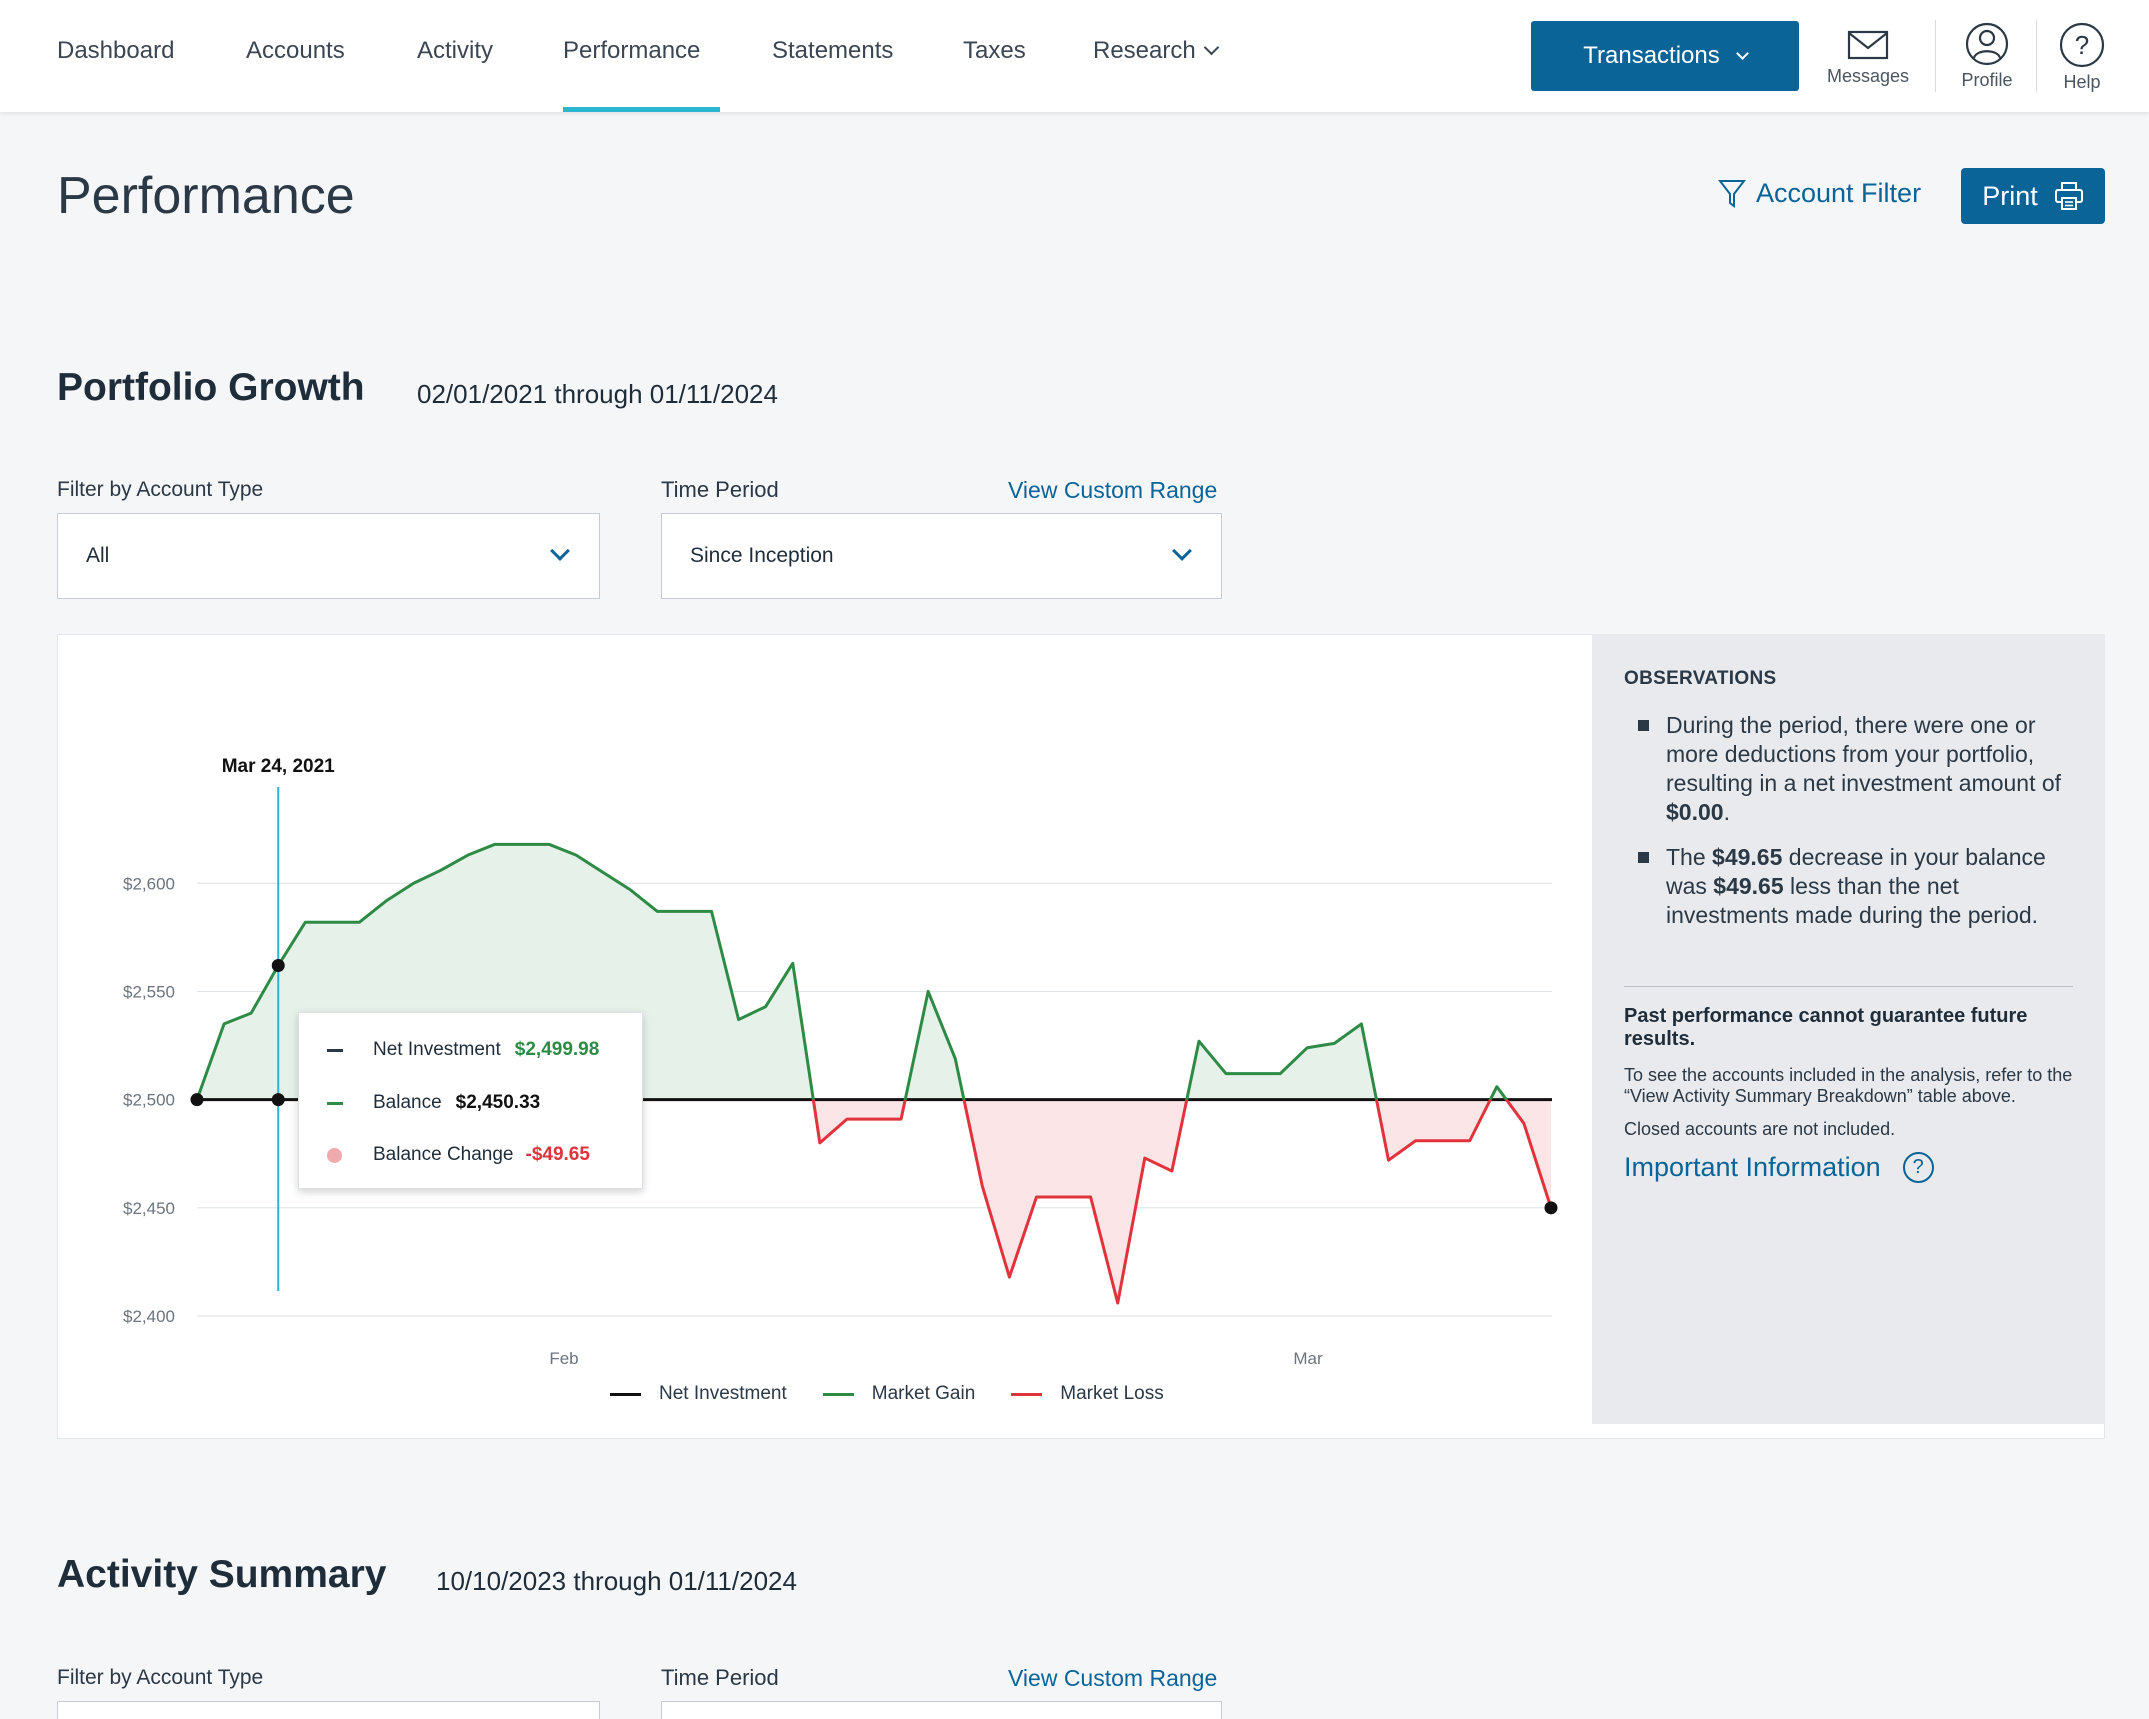 Image resolution: width=2149 pixels, height=1719 pixels. Describe the element at coordinates (1308, 1358) in the screenshot. I see `x-tick-label: Mar` at that location.